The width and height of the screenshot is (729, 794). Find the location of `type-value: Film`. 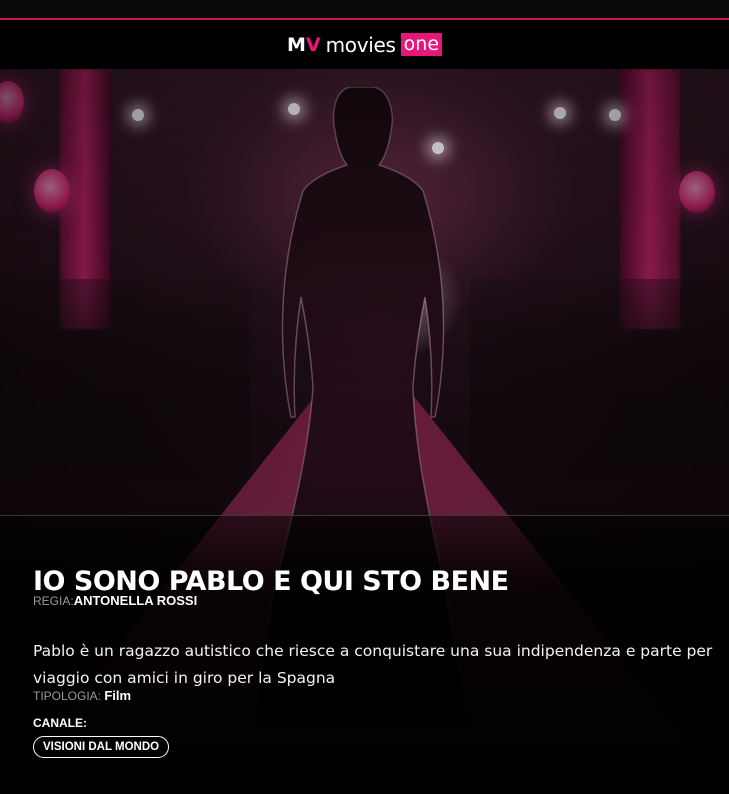

type-value: Film is located at coordinates (118, 695).